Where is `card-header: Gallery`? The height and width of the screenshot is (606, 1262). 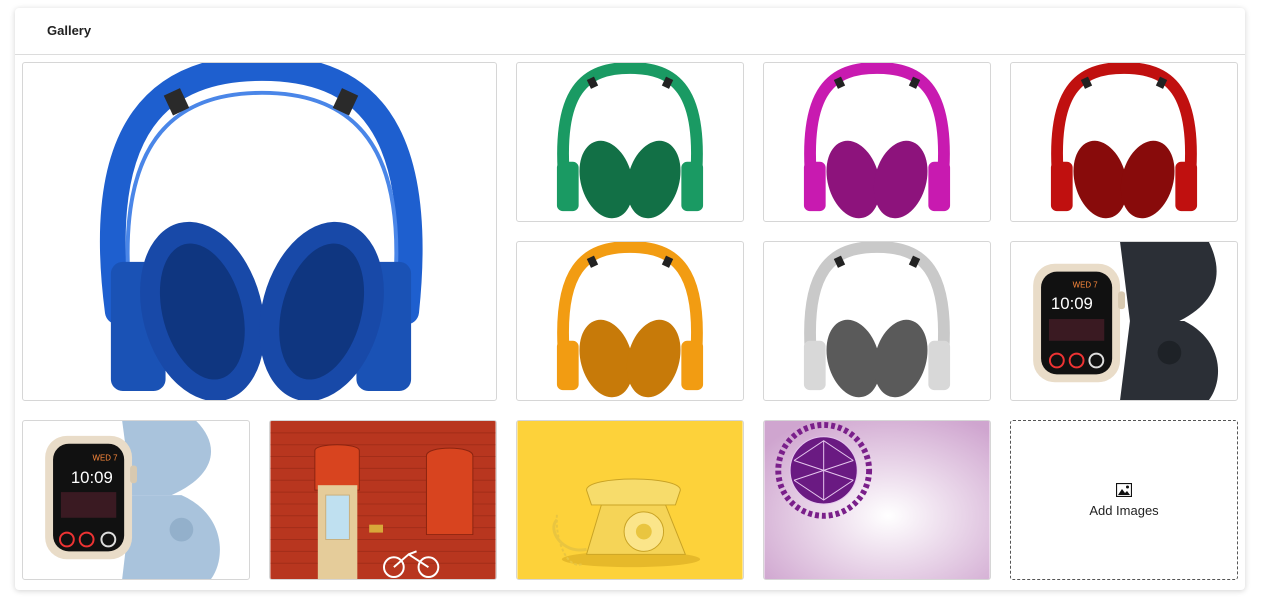 card-header: Gallery is located at coordinates (630, 31).